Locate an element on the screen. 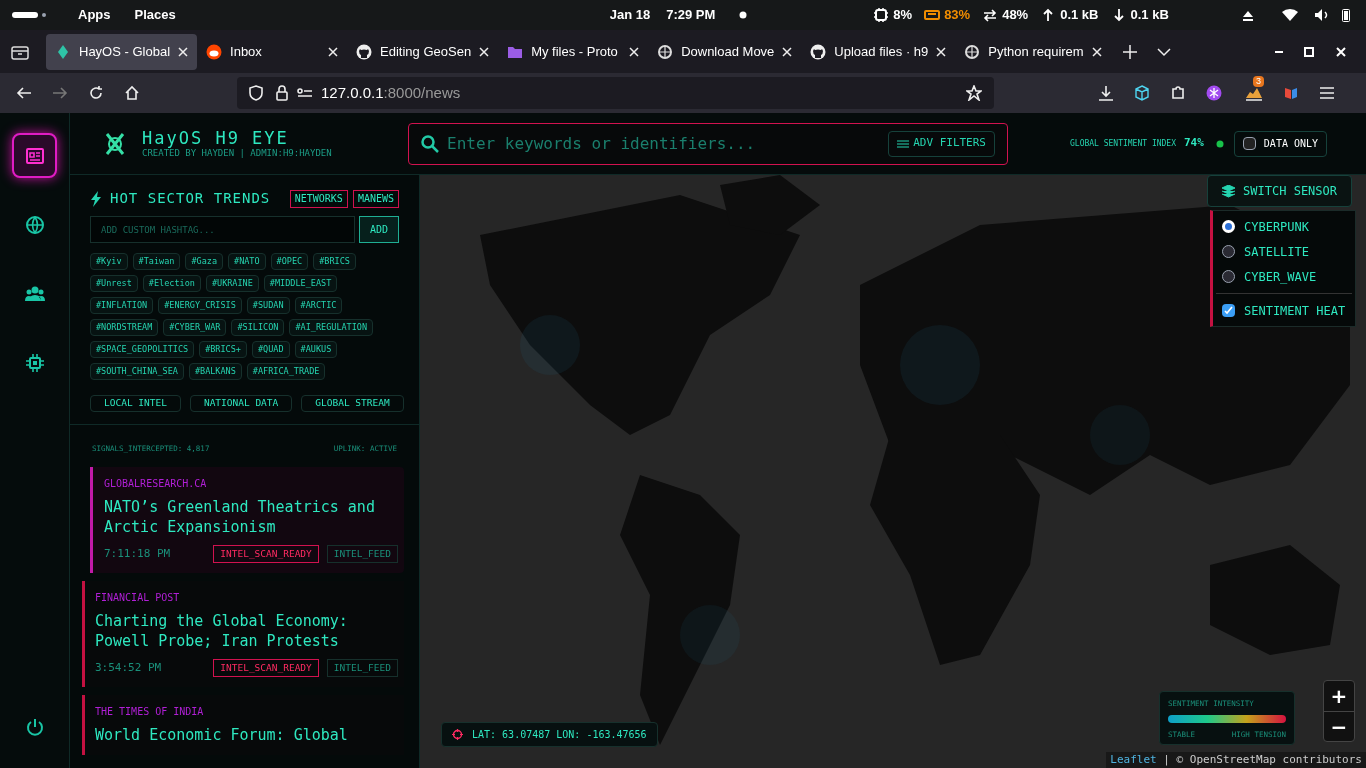  zoom-button: + is located at coordinates (1339, 696).